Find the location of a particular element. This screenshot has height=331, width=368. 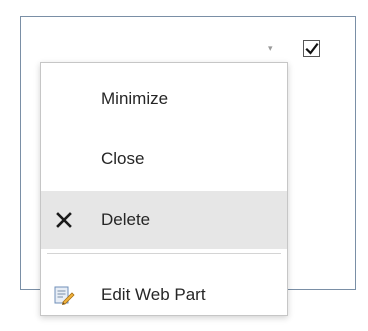

web-part-menu-arrow-icon: ▾ is located at coordinates (272, 48).